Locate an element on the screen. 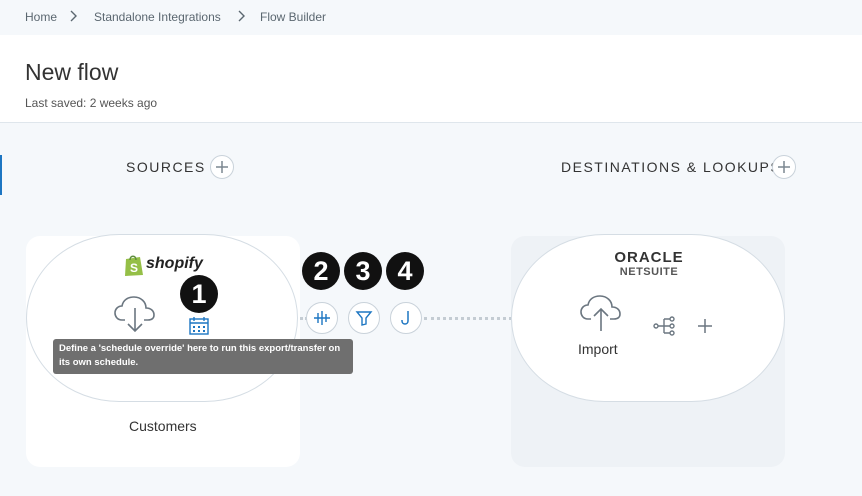  shopify-bag-icon: S is located at coordinates (134, 265).